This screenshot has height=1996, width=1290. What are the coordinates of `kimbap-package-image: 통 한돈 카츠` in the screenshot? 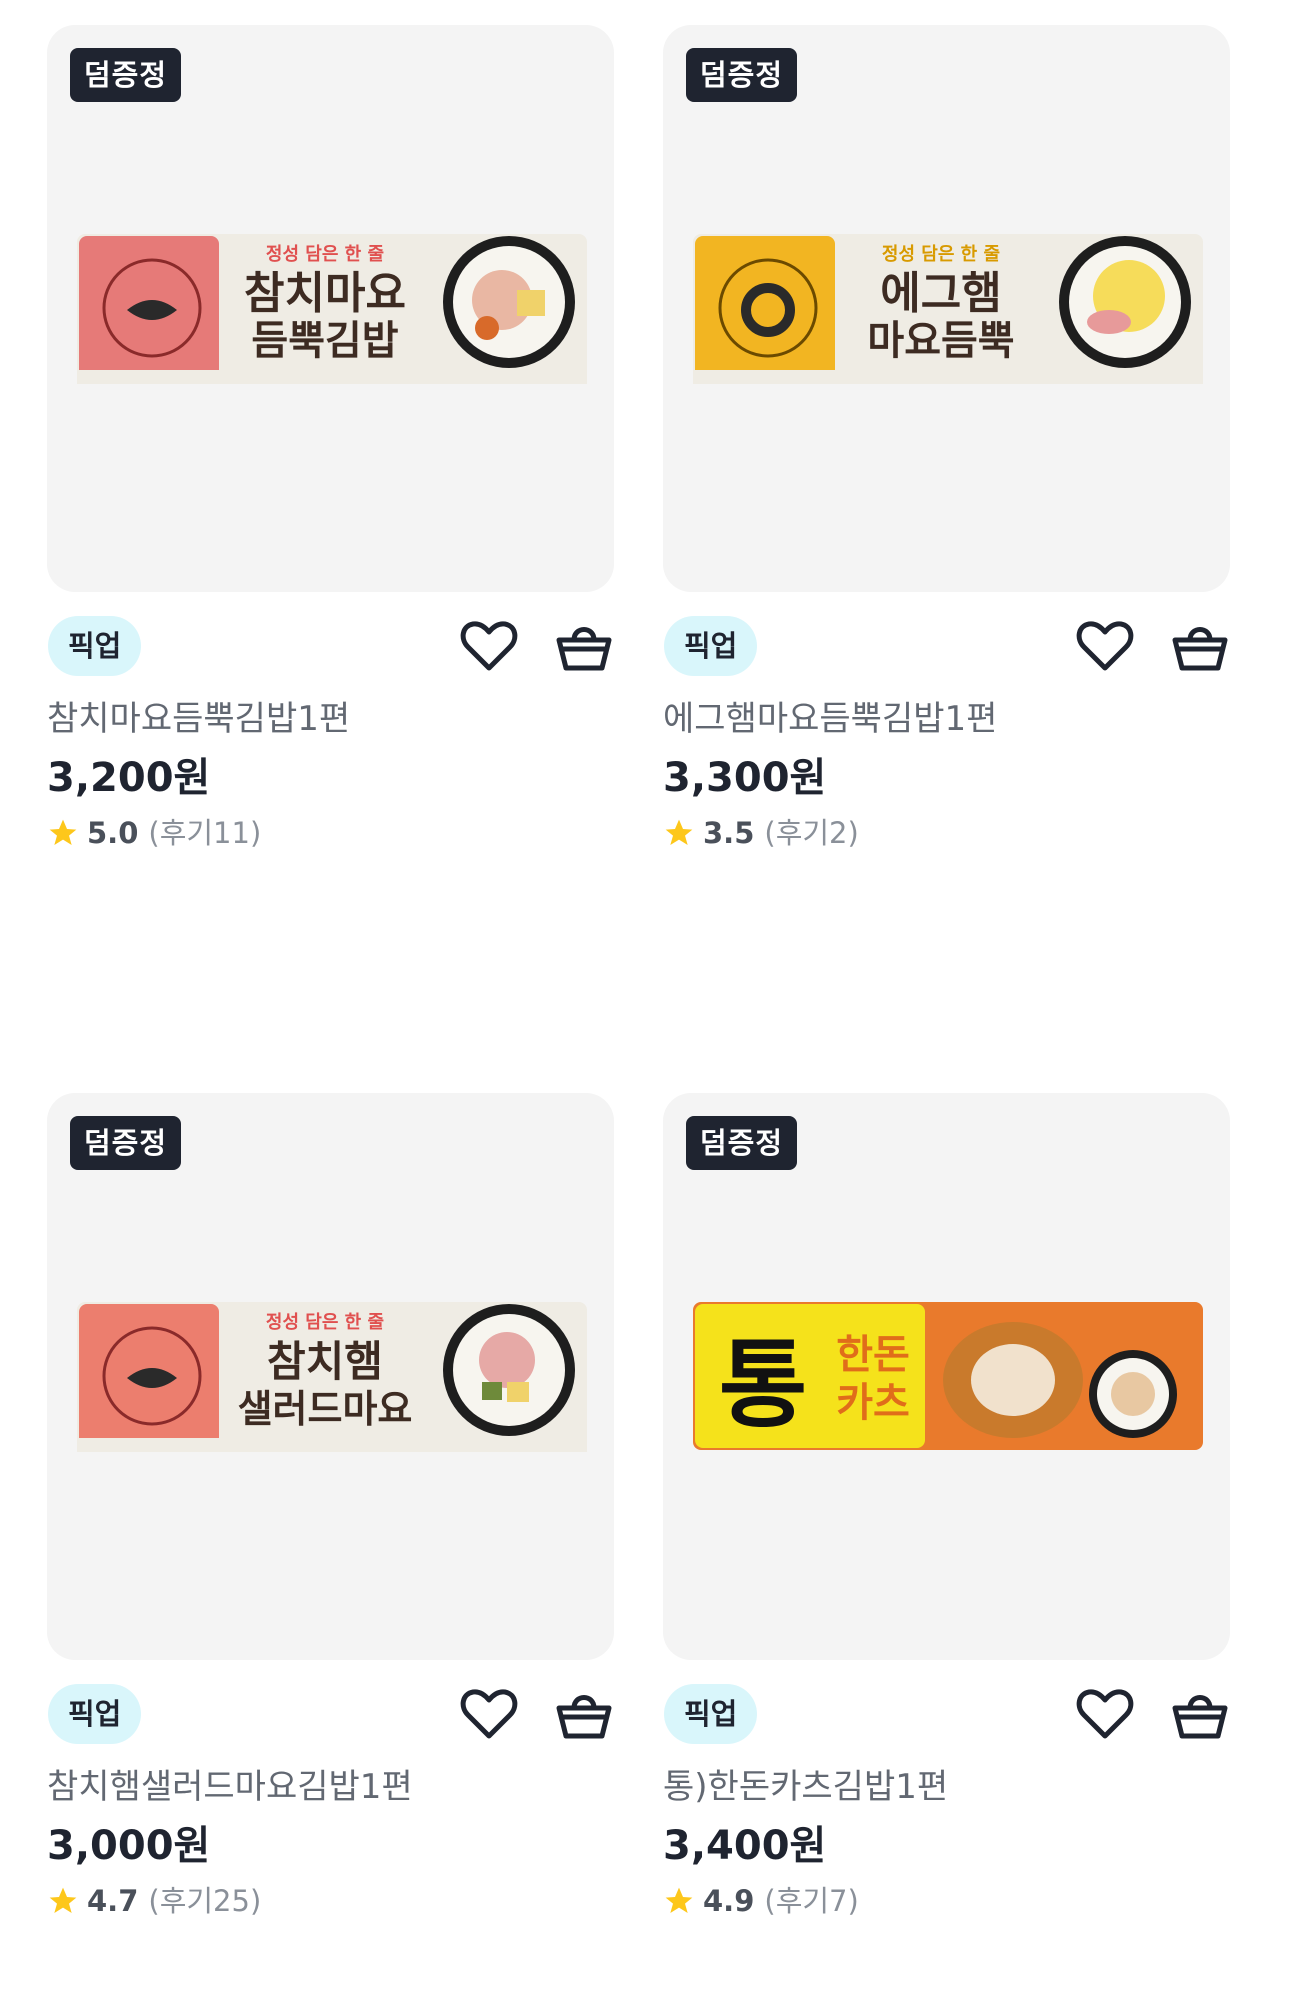 It's located at (948, 1376).